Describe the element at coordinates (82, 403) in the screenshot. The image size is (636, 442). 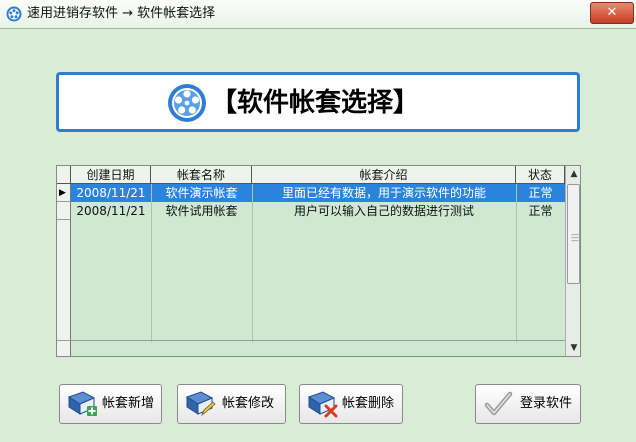
I see `book-add-icon` at that location.